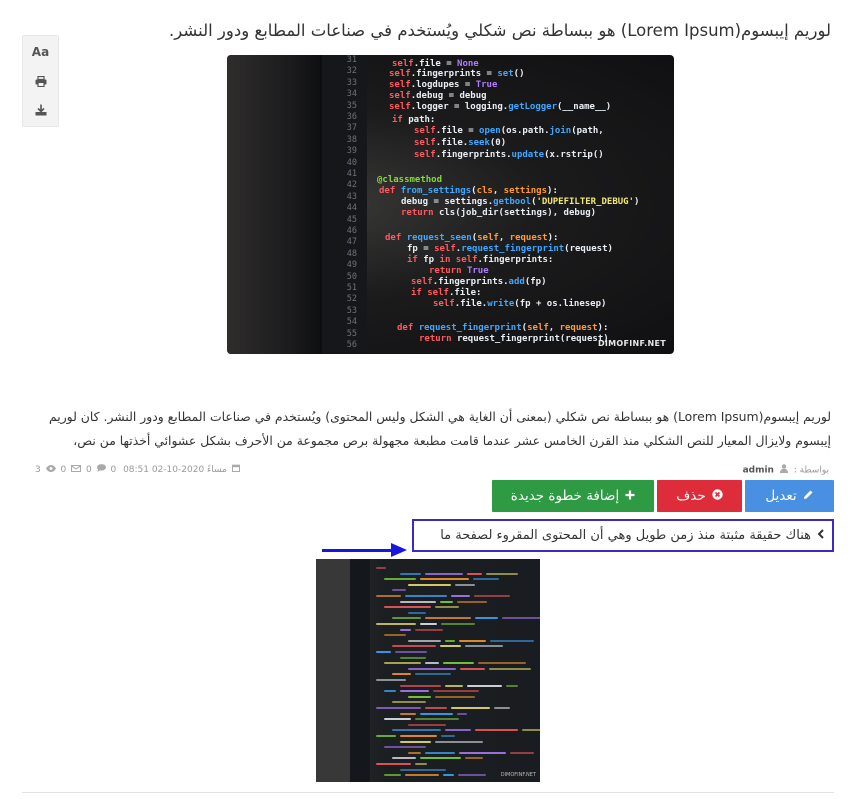 The image size is (853, 799). What do you see at coordinates (351, 128) in the screenshot?
I see `line-number: 37` at bounding box center [351, 128].